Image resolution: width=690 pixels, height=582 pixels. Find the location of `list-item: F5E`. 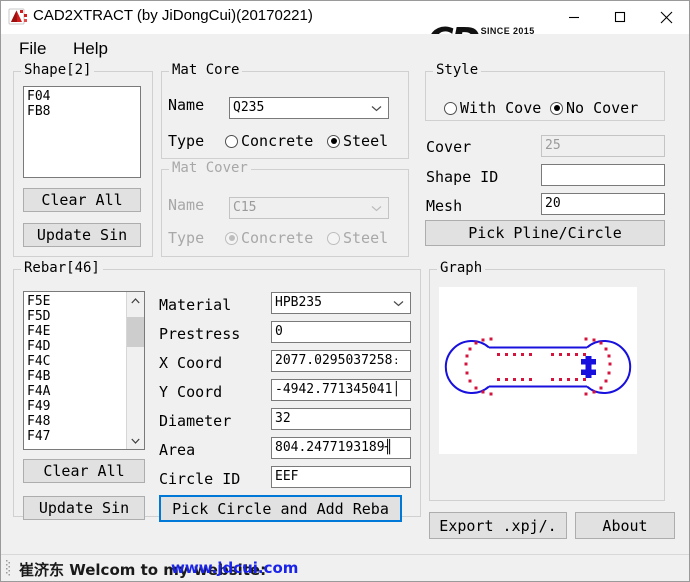

list-item: F5E is located at coordinates (77, 301).